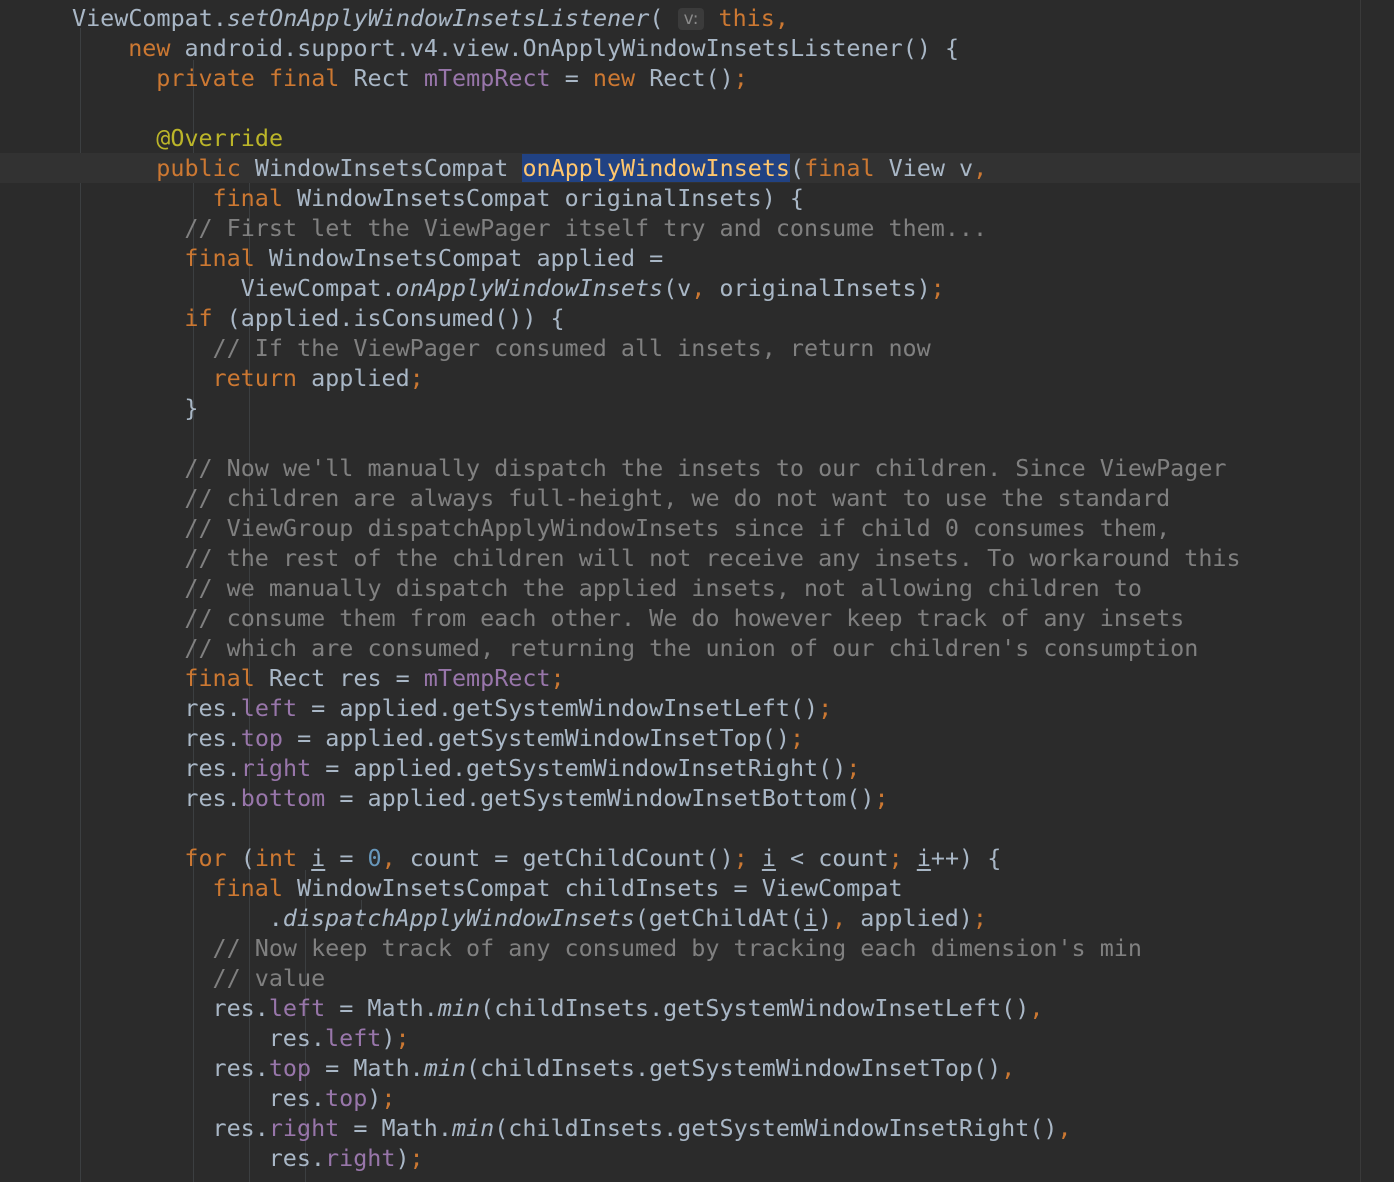 Image resolution: width=1394 pixels, height=1182 pixels. I want to click on number-literal: 0, so click(375, 858).